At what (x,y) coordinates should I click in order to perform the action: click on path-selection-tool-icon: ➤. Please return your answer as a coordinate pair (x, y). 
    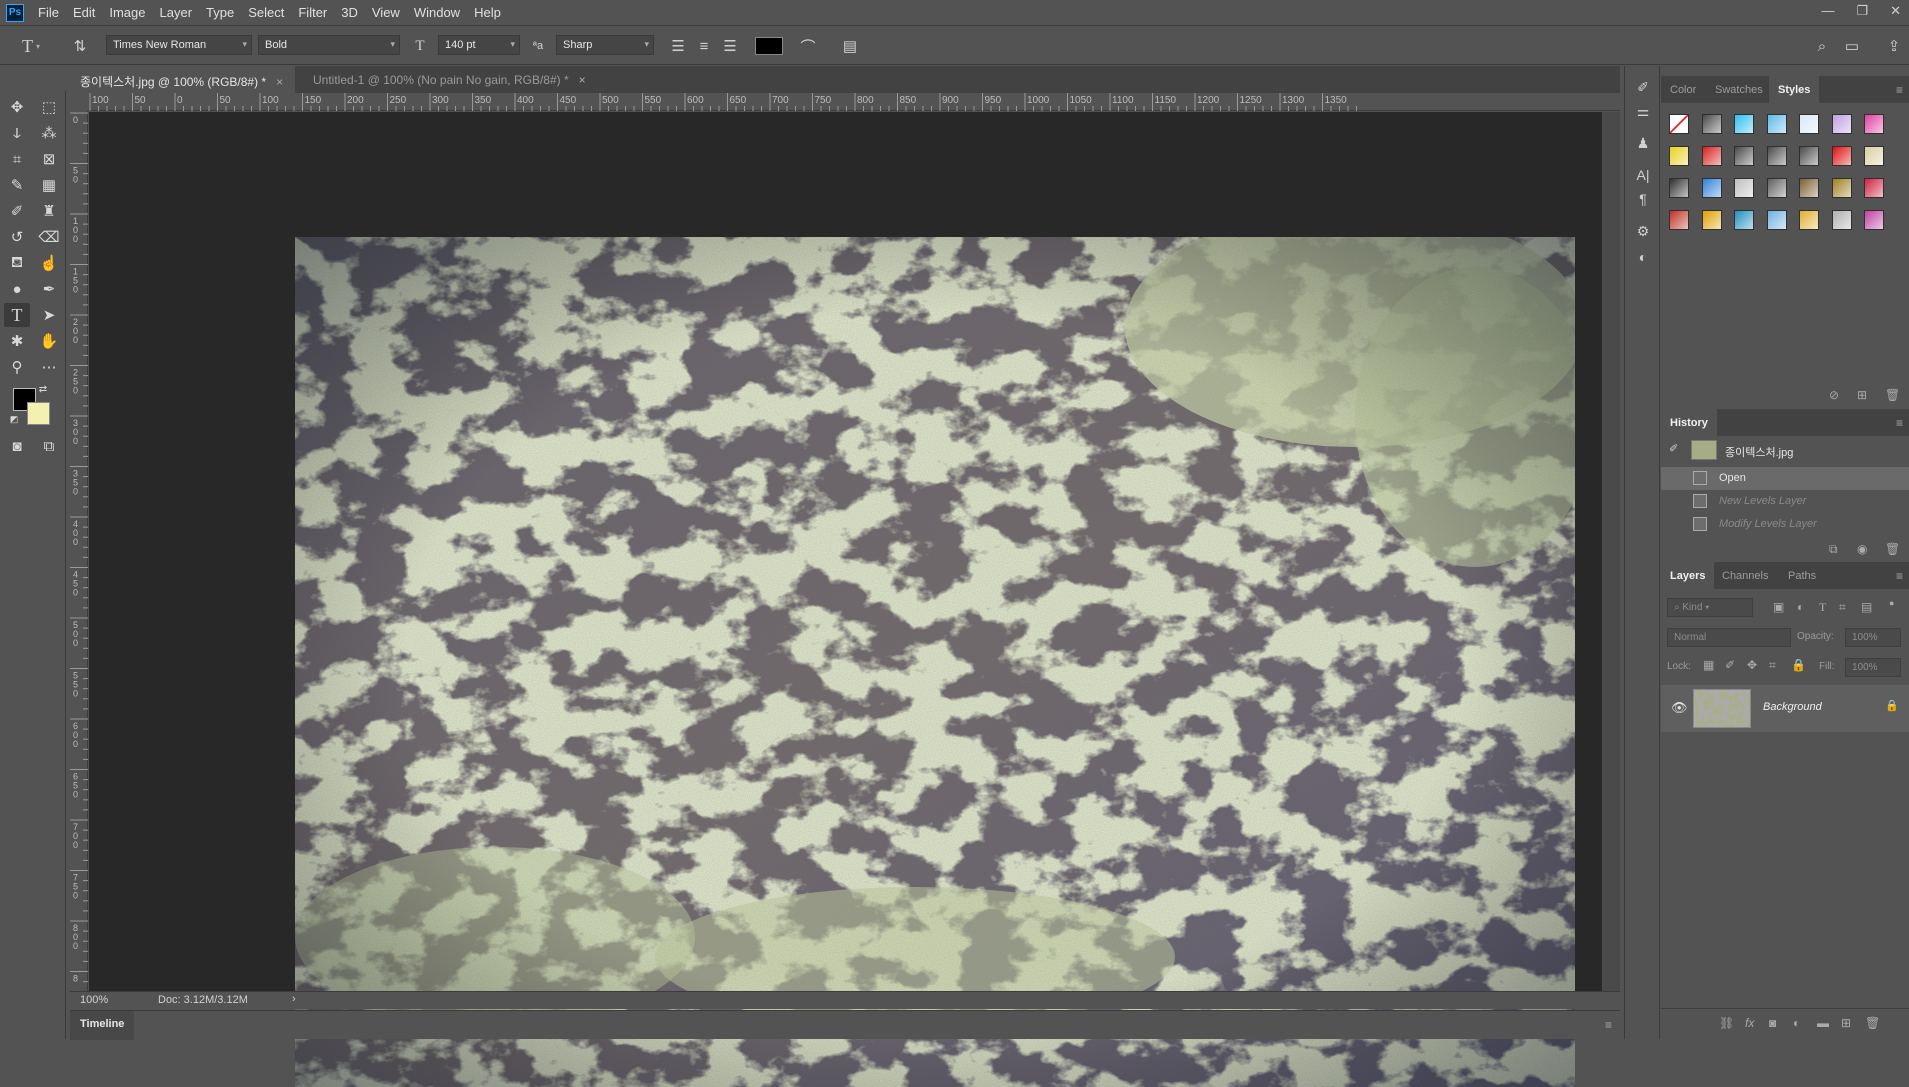
    Looking at the image, I should click on (49, 315).